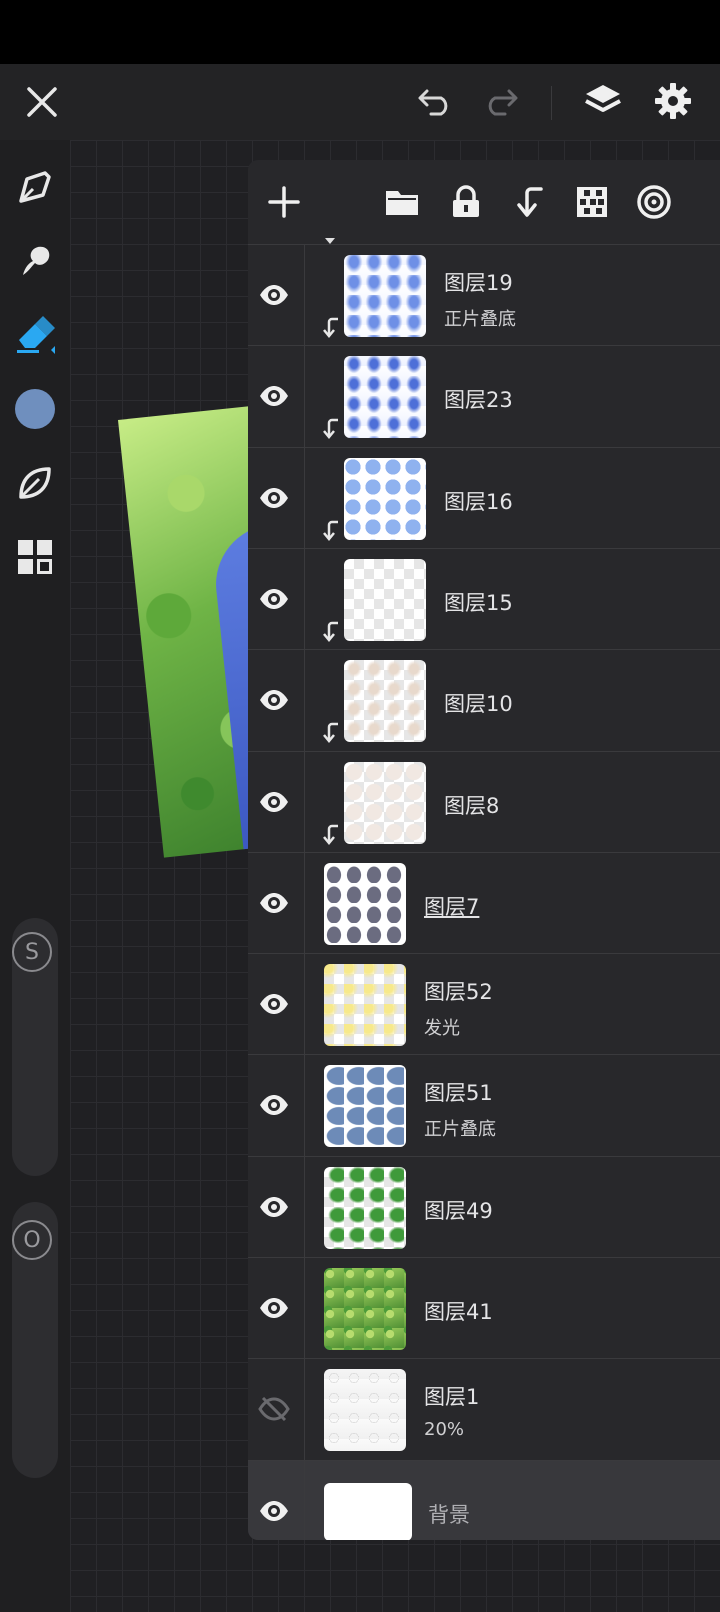 Image resolution: width=720 pixels, height=1612 pixels. Describe the element at coordinates (458, 1312) in the screenshot. I see `layer-name: 图层41` at that location.